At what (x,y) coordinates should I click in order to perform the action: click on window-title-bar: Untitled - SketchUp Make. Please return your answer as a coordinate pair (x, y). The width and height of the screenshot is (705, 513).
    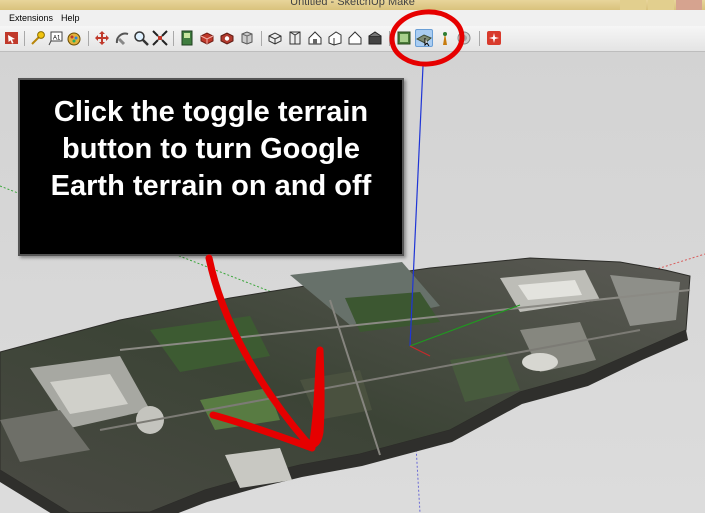
    Looking at the image, I should click on (352, 5).